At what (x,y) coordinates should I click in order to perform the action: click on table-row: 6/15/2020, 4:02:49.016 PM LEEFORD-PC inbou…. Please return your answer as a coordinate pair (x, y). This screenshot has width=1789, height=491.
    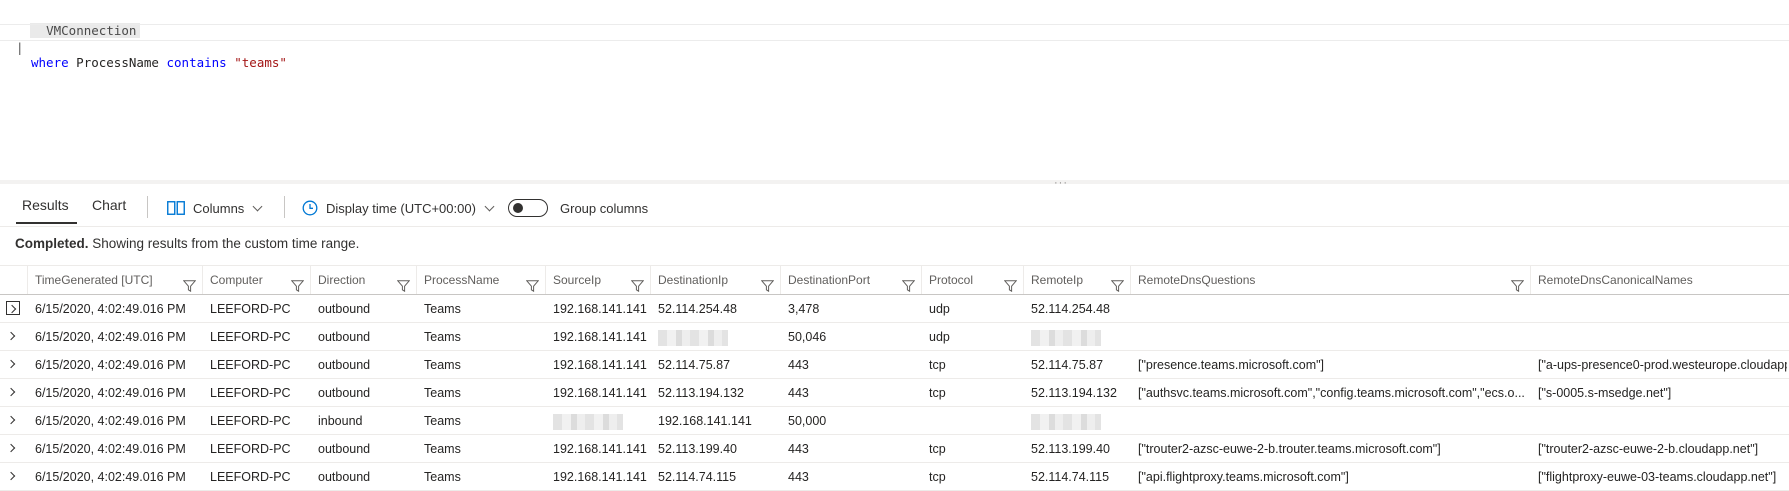
    Looking at the image, I should click on (894, 421).